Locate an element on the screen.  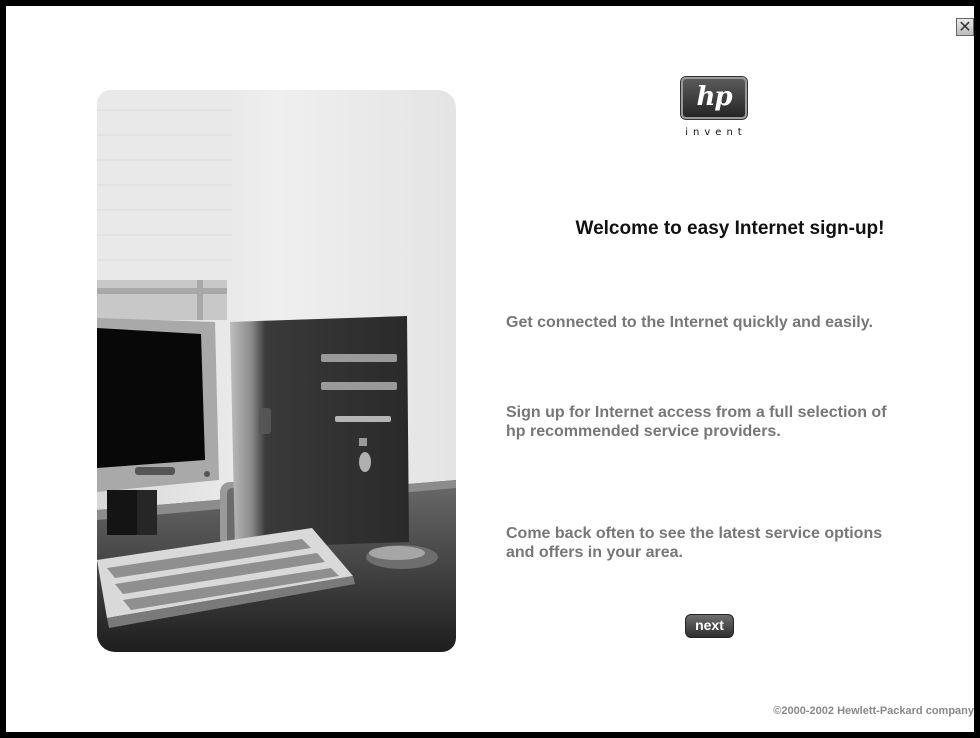
hp-logo-mark: hp is located at coordinates (714, 98).